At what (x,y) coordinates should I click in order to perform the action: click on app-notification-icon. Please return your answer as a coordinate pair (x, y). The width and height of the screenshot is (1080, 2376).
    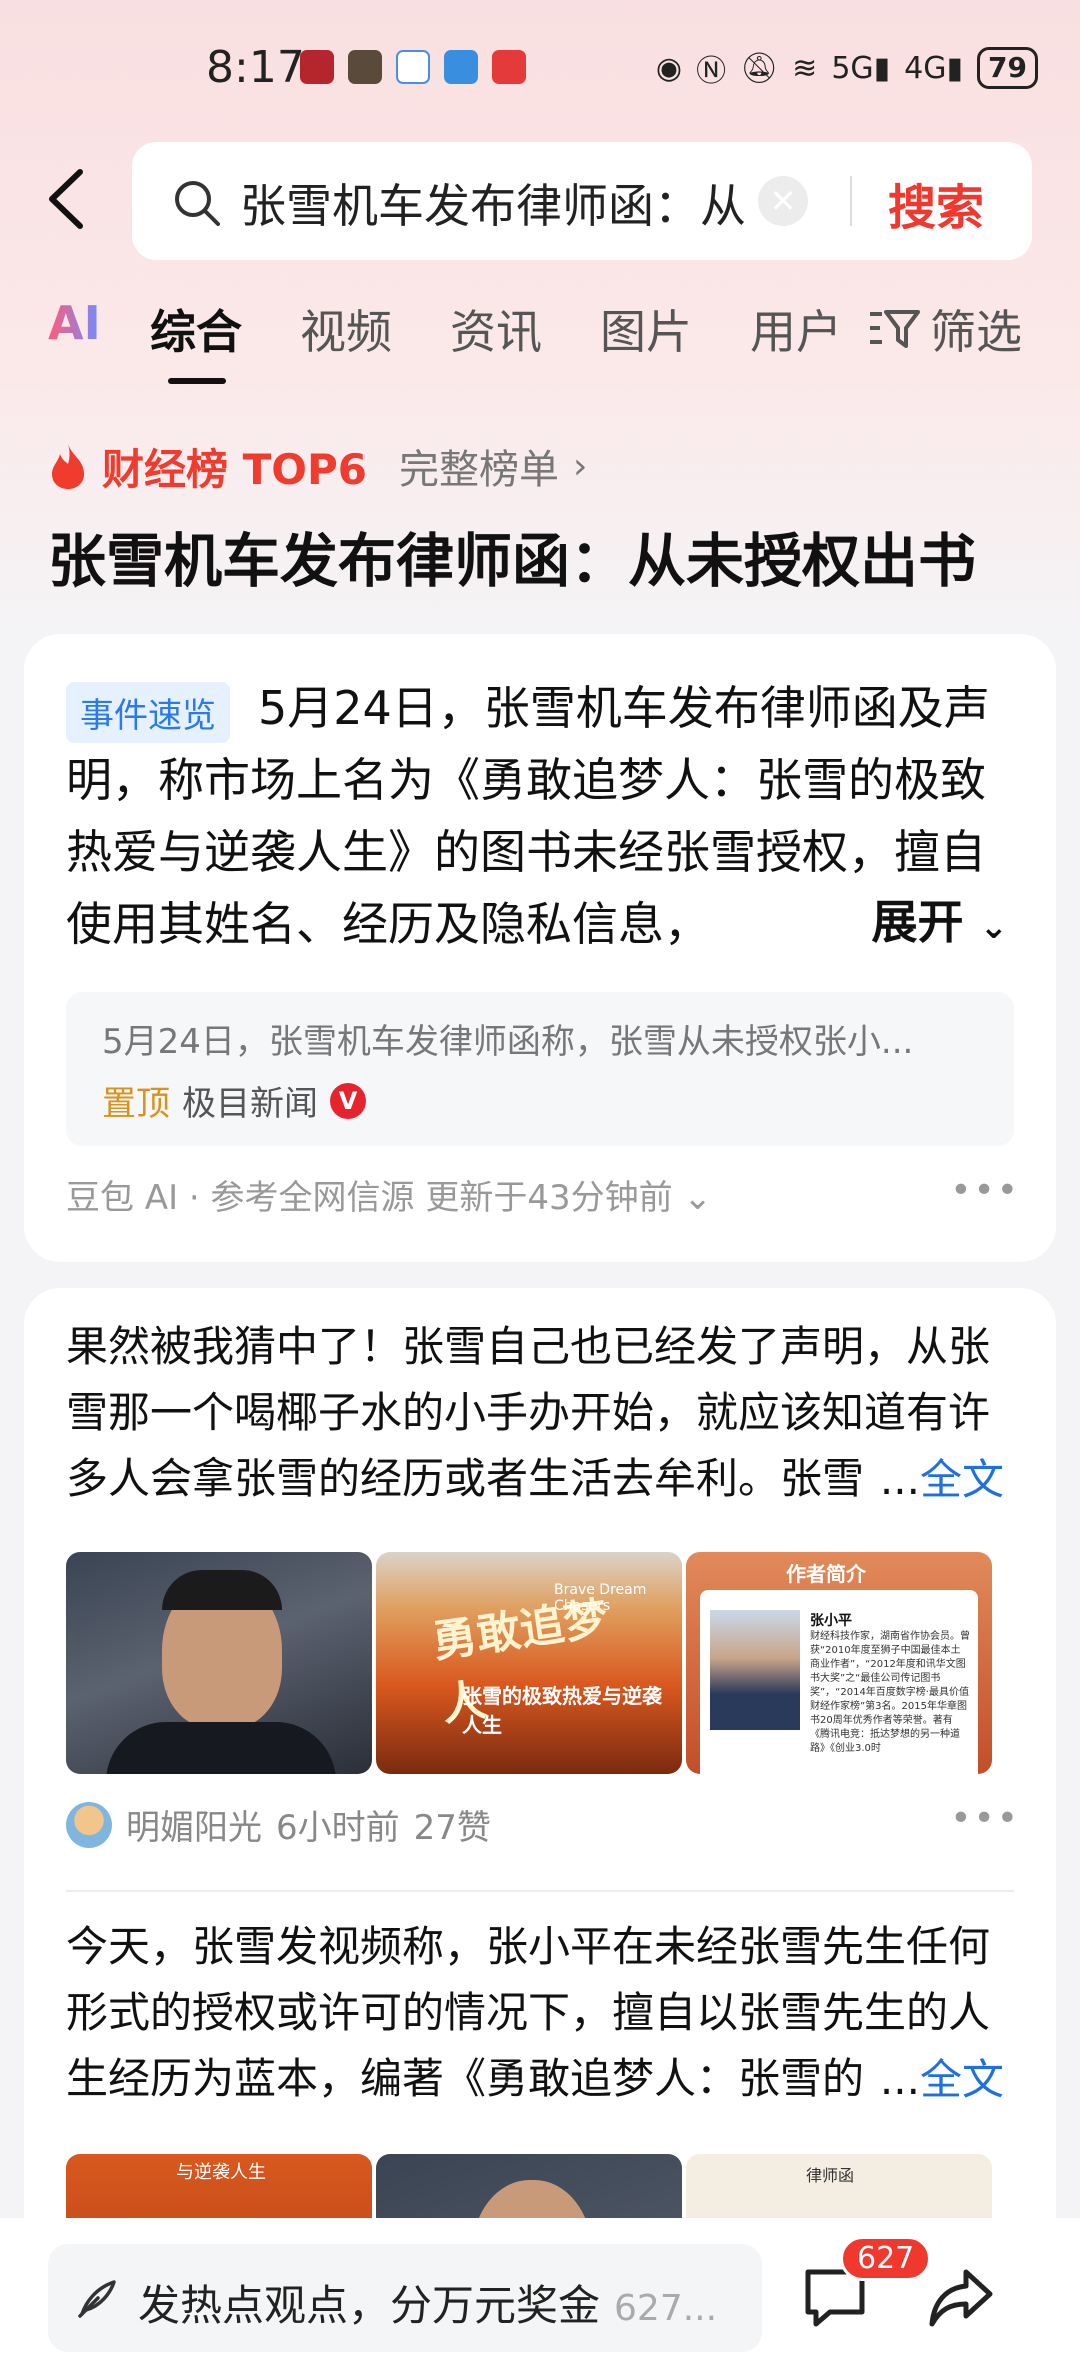
    Looking at the image, I should click on (317, 67).